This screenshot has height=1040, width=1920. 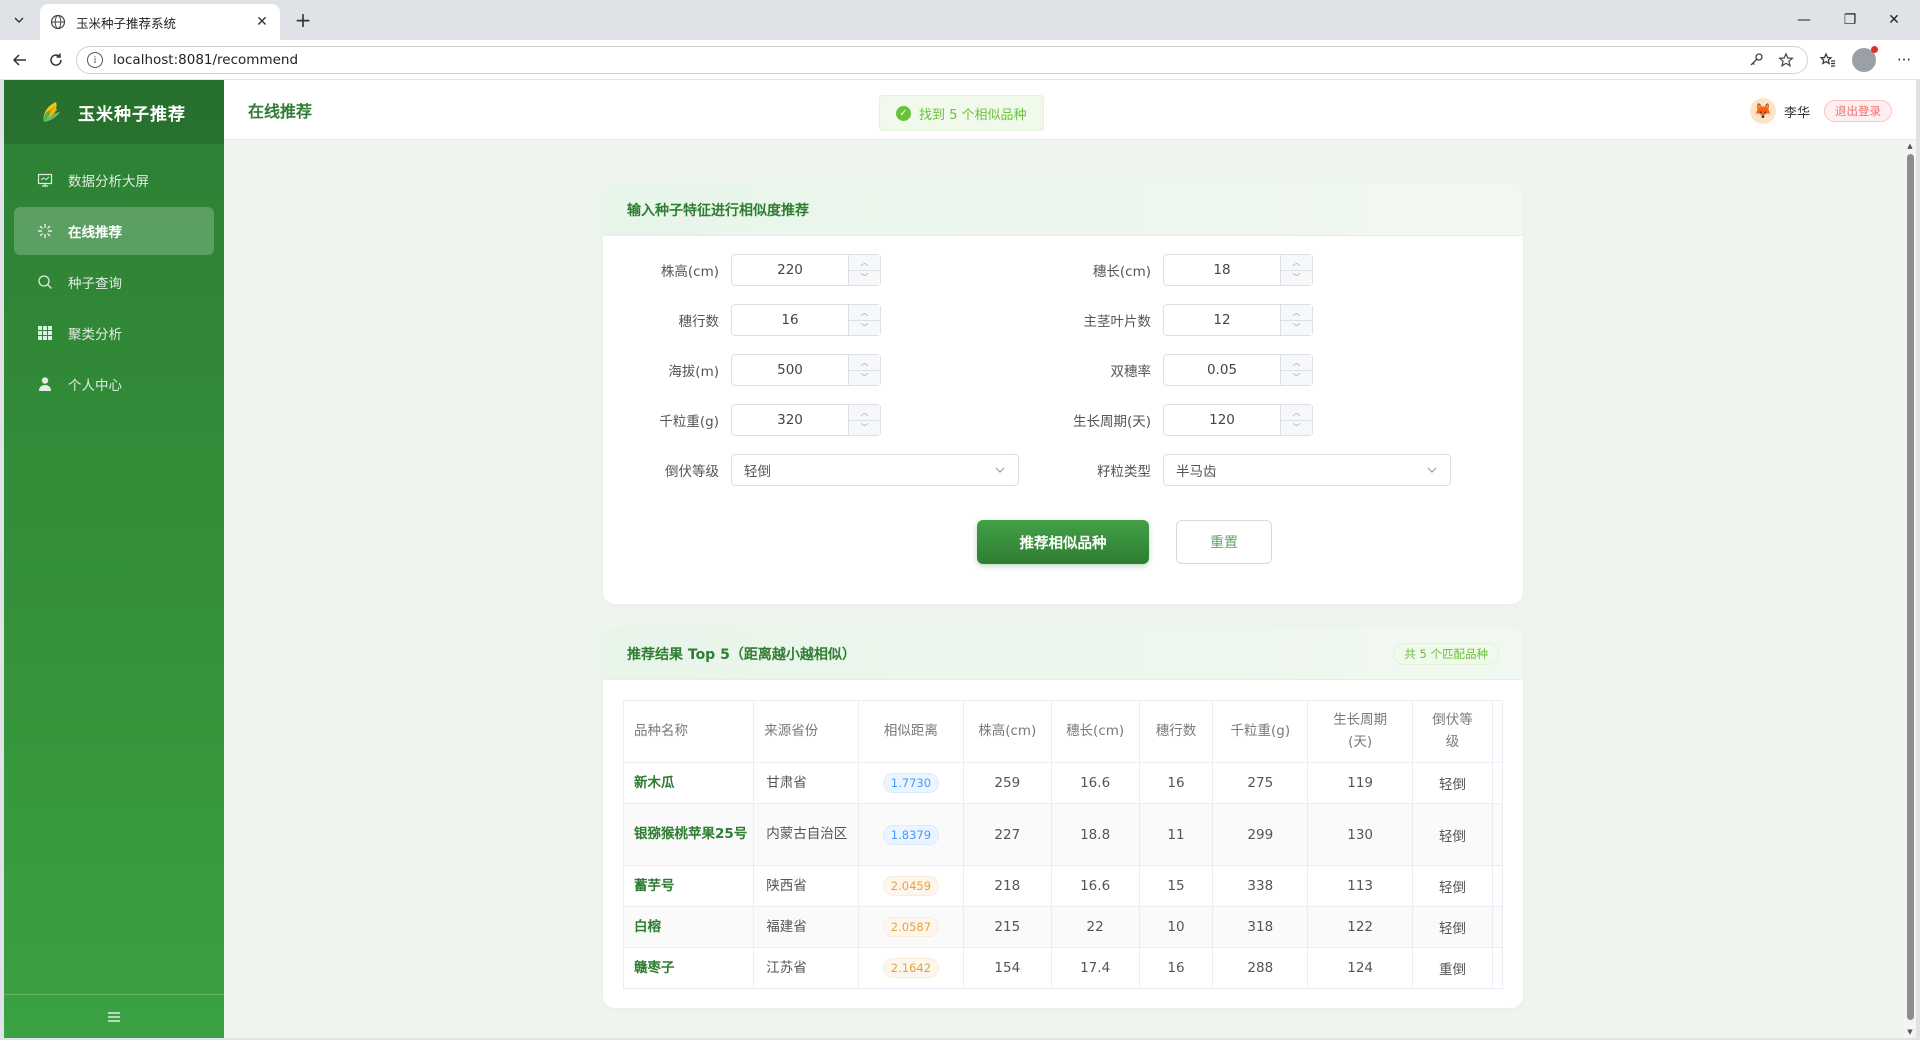 What do you see at coordinates (56, 60) in the screenshot?
I see `reload-button` at bounding box center [56, 60].